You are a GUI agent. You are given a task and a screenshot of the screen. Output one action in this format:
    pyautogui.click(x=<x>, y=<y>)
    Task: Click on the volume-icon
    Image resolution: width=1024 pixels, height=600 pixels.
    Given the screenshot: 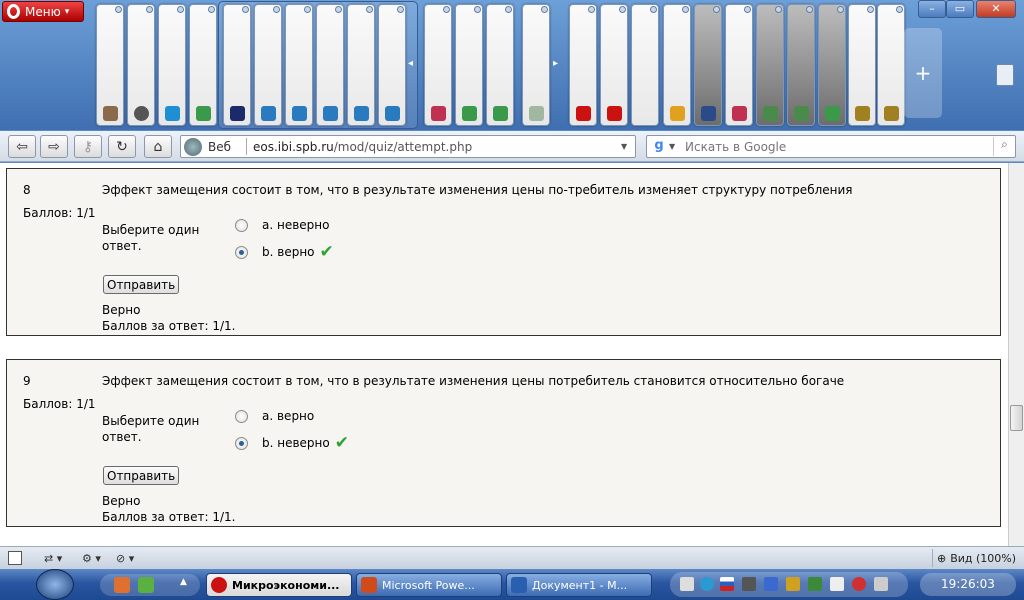 What is the action you would take?
    pyautogui.click(x=859, y=584)
    